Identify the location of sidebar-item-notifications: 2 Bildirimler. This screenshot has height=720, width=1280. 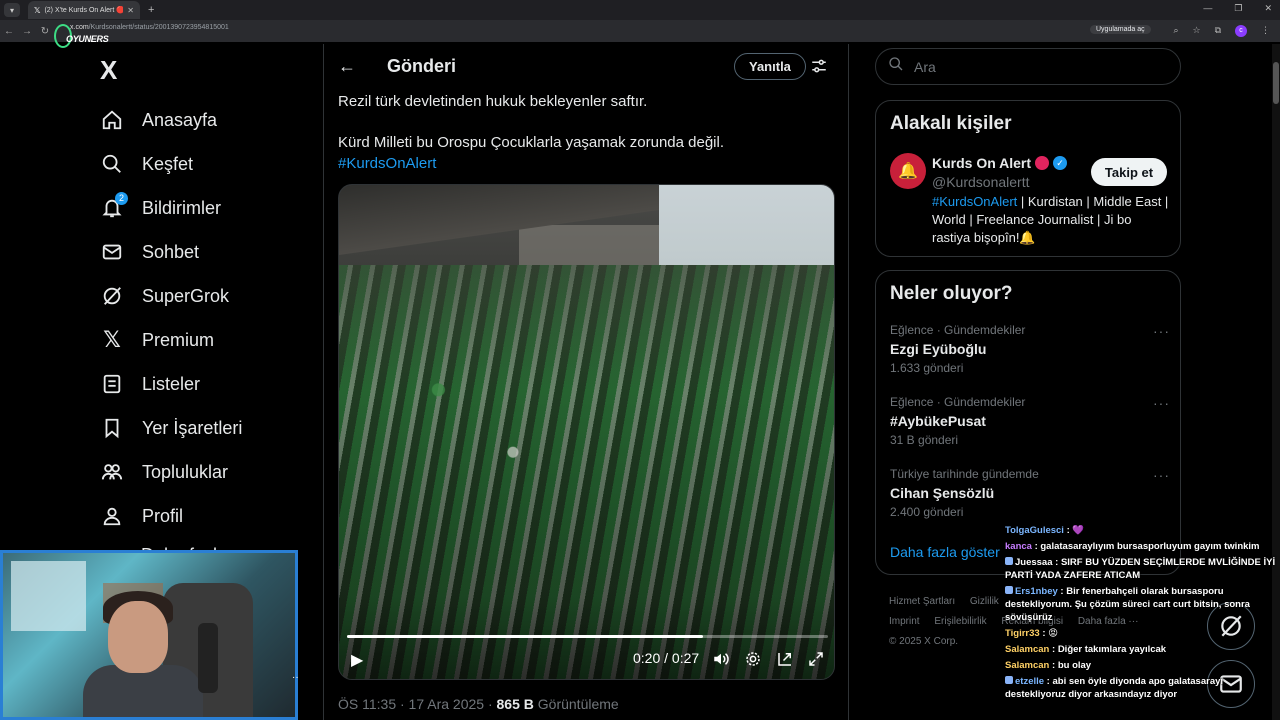
(171, 208).